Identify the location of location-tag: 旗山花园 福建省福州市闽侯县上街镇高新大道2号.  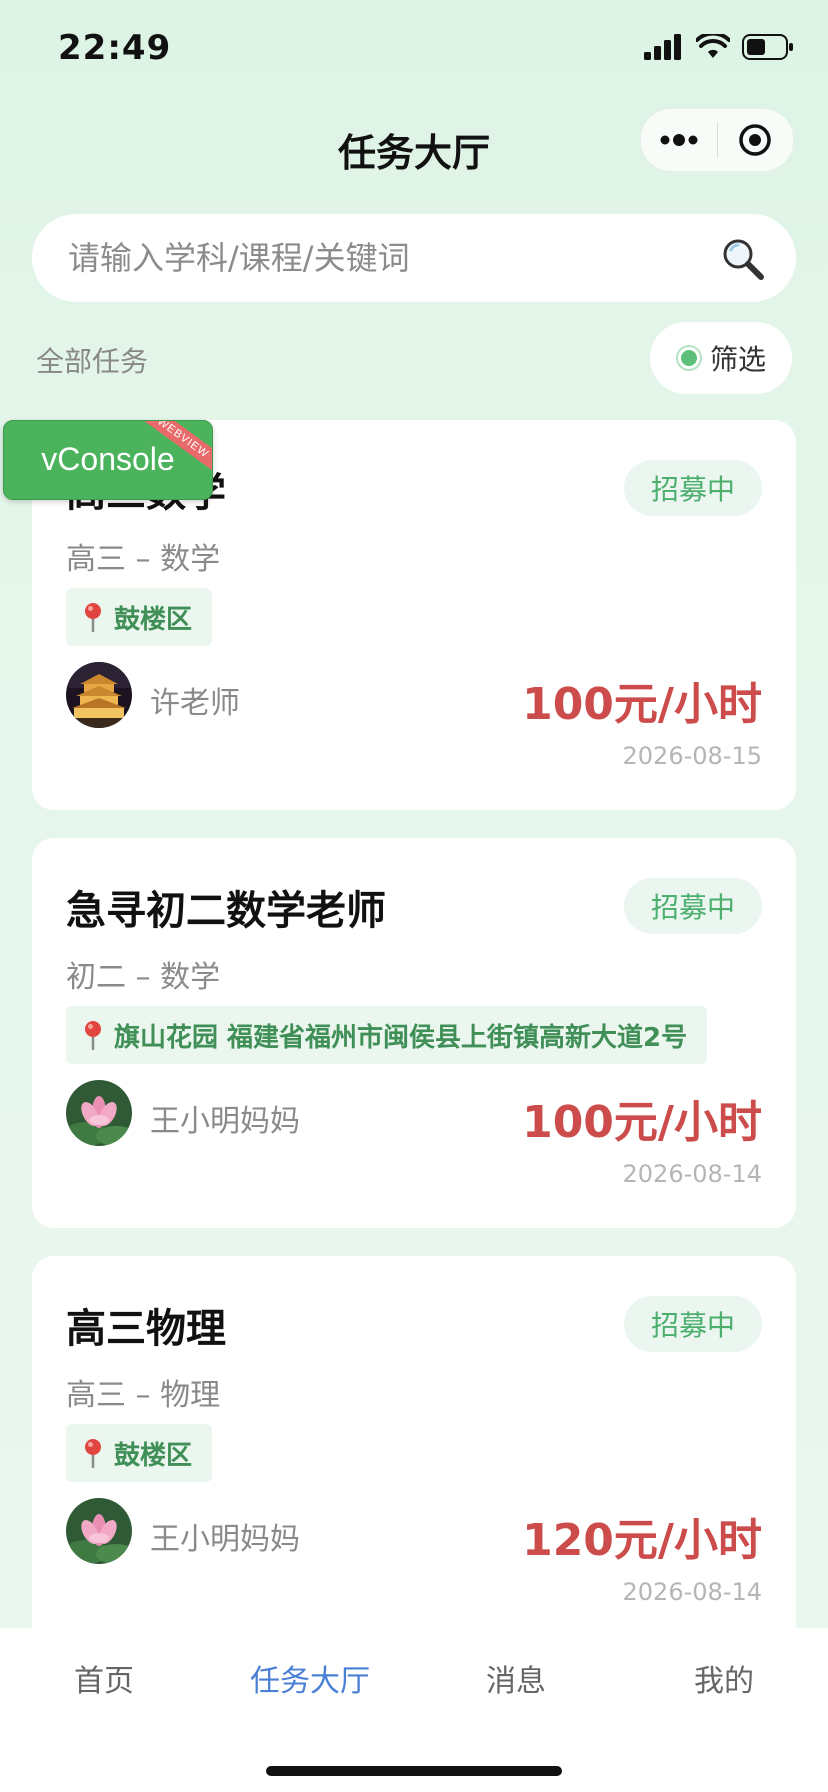
(387, 1035).